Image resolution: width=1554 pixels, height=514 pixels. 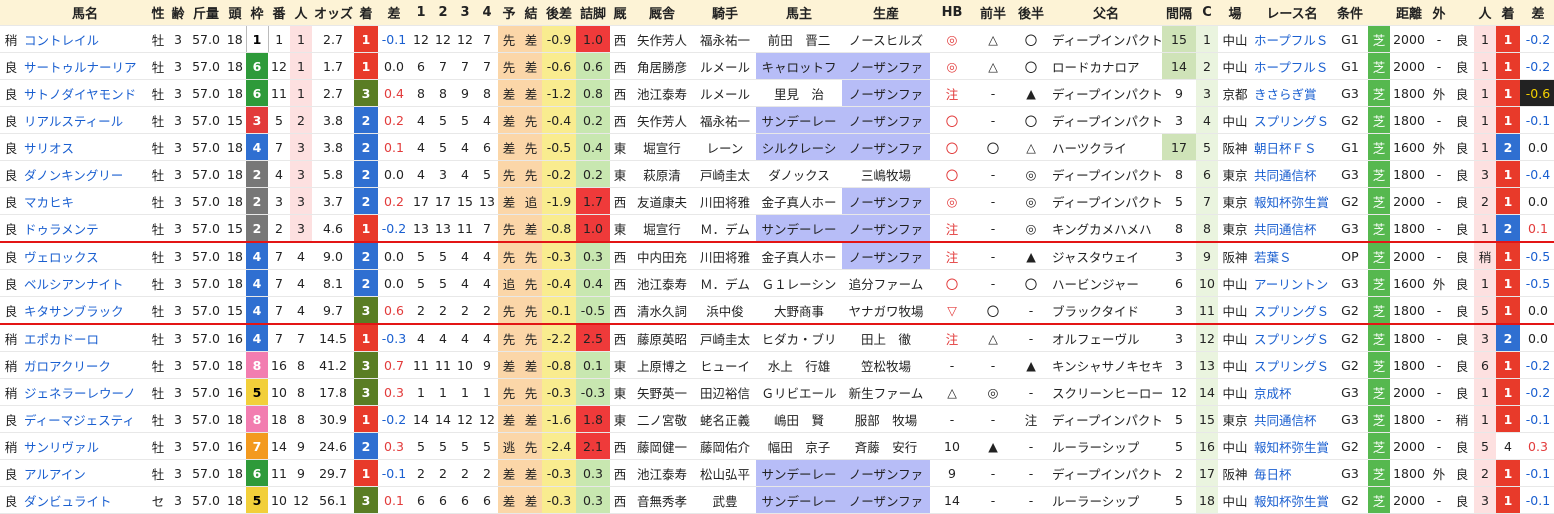 I want to click on cell-horse-name: ジェネラーレウーノ, so click(x=85, y=392).